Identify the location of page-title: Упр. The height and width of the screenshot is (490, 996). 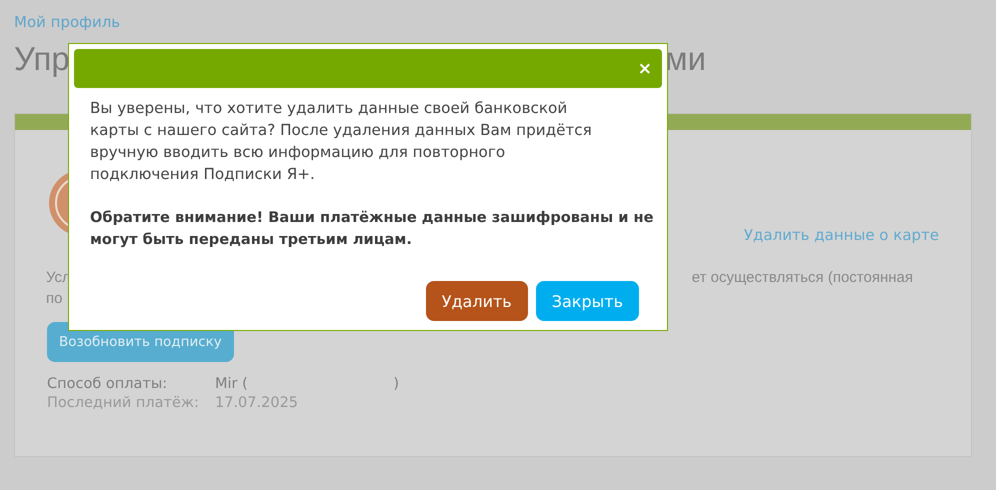
(42, 59).